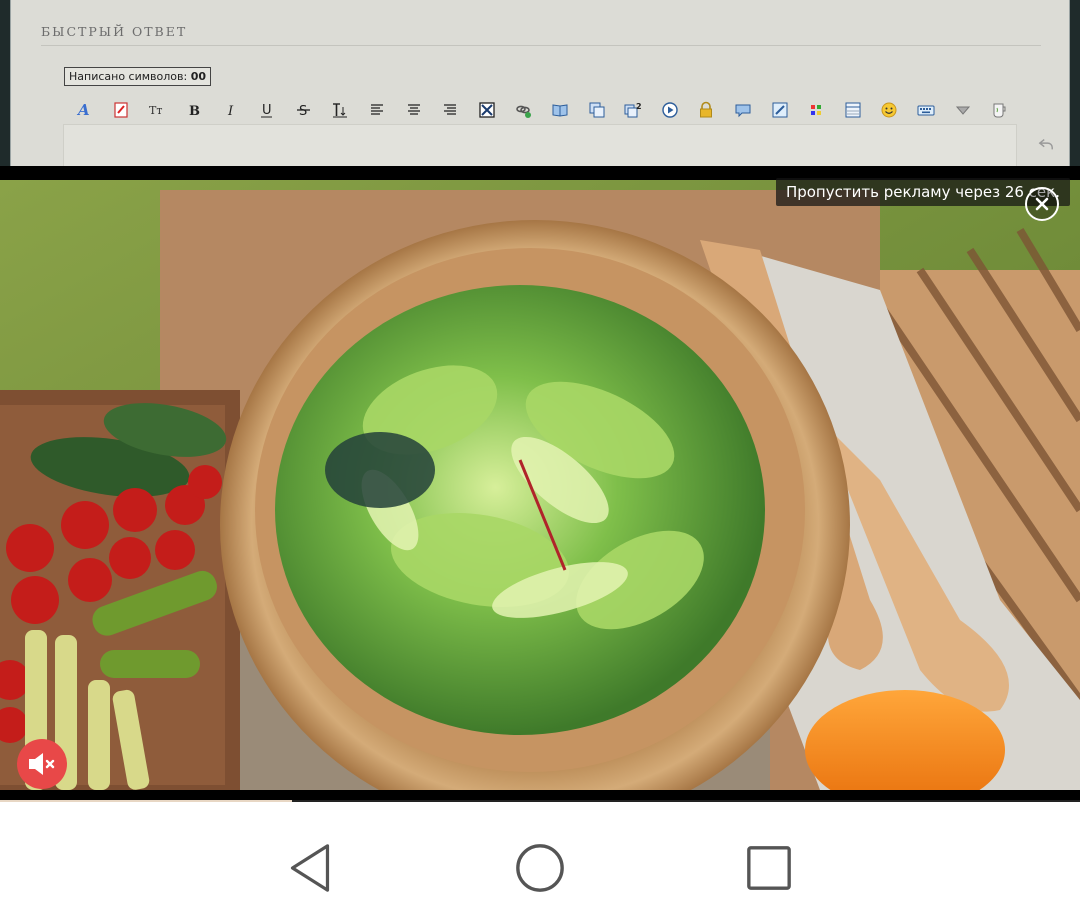 The image size is (1080, 924). I want to click on nav-back-button, so click(310, 868).